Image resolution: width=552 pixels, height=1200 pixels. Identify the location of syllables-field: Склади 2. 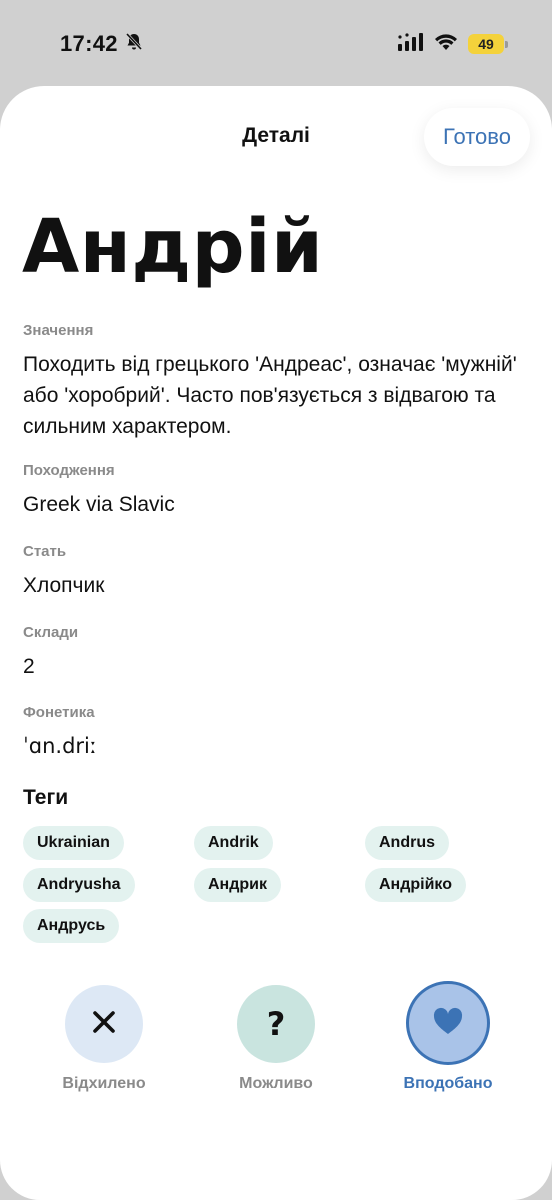
(276, 653).